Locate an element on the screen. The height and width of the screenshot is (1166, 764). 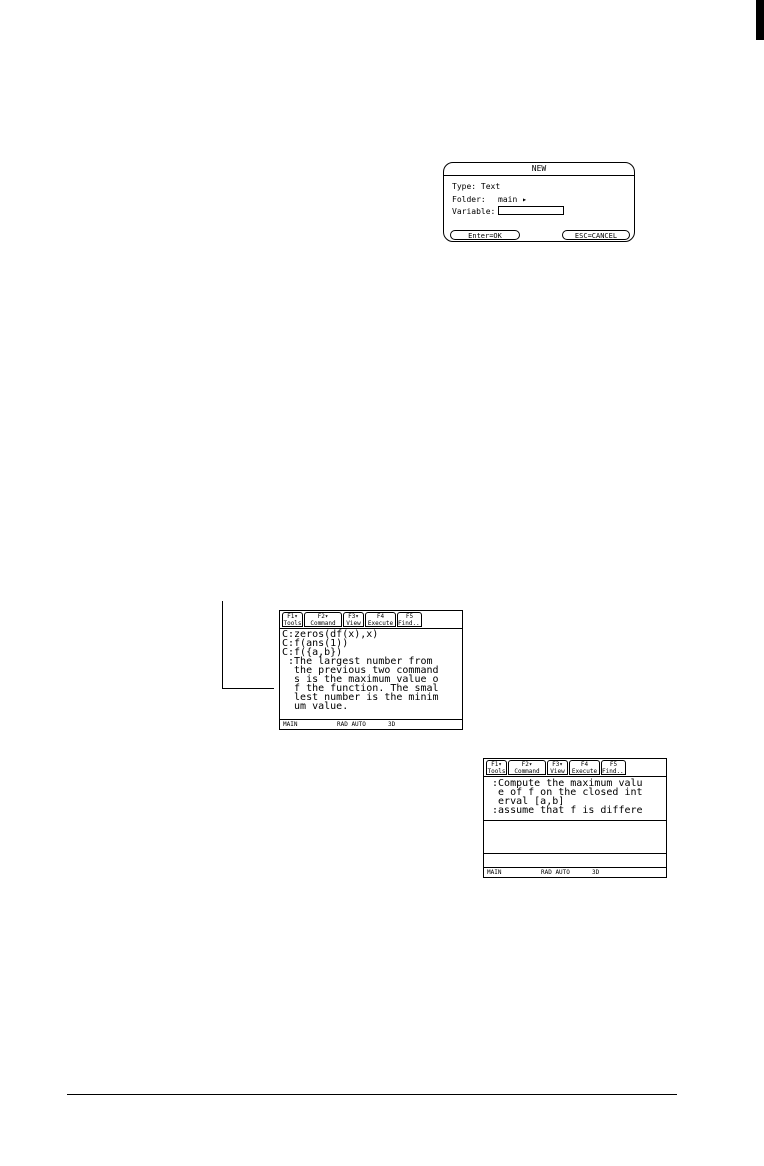
leader-line-vertical is located at coordinates (222, 644).